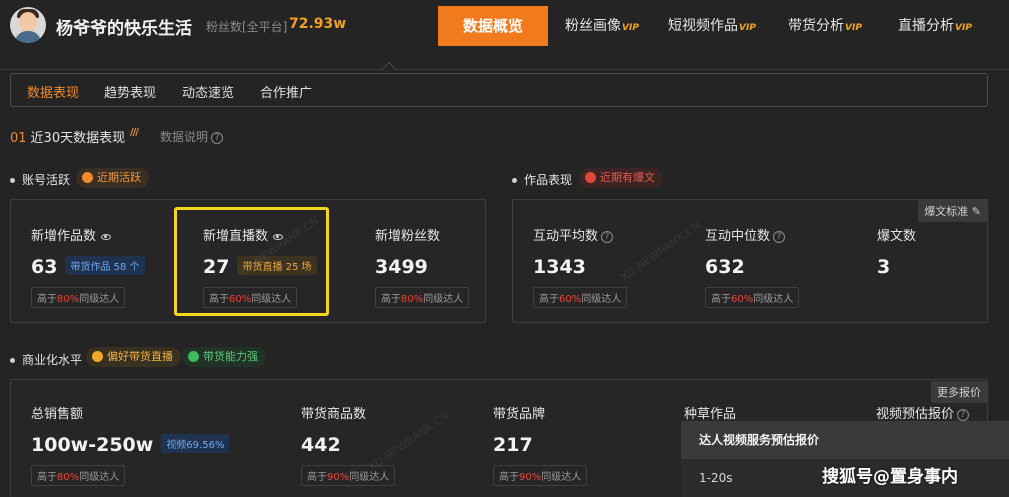  What do you see at coordinates (106, 236) in the screenshot?
I see `eye-icon` at bounding box center [106, 236].